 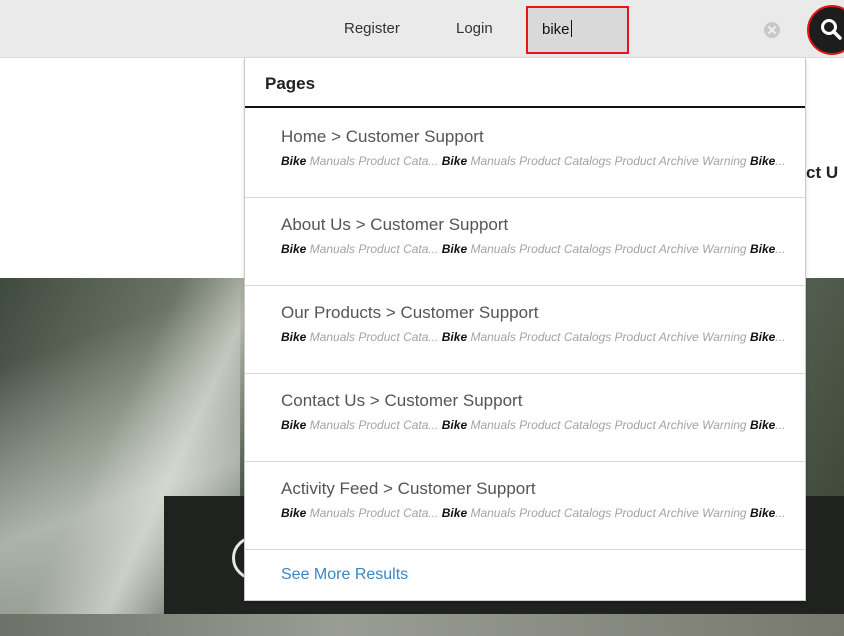 I want to click on result-title: About Us > Customer Support, so click(x=395, y=224).